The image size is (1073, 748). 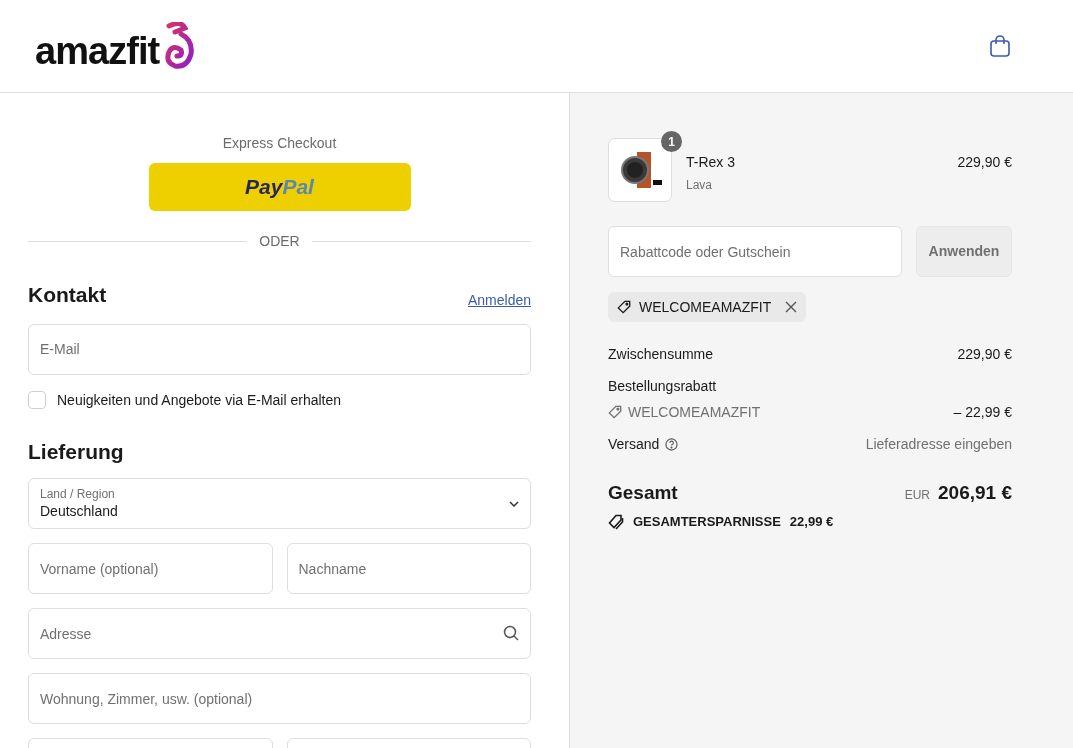 What do you see at coordinates (700, 185) in the screenshot?
I see `product-variant: Lava` at bounding box center [700, 185].